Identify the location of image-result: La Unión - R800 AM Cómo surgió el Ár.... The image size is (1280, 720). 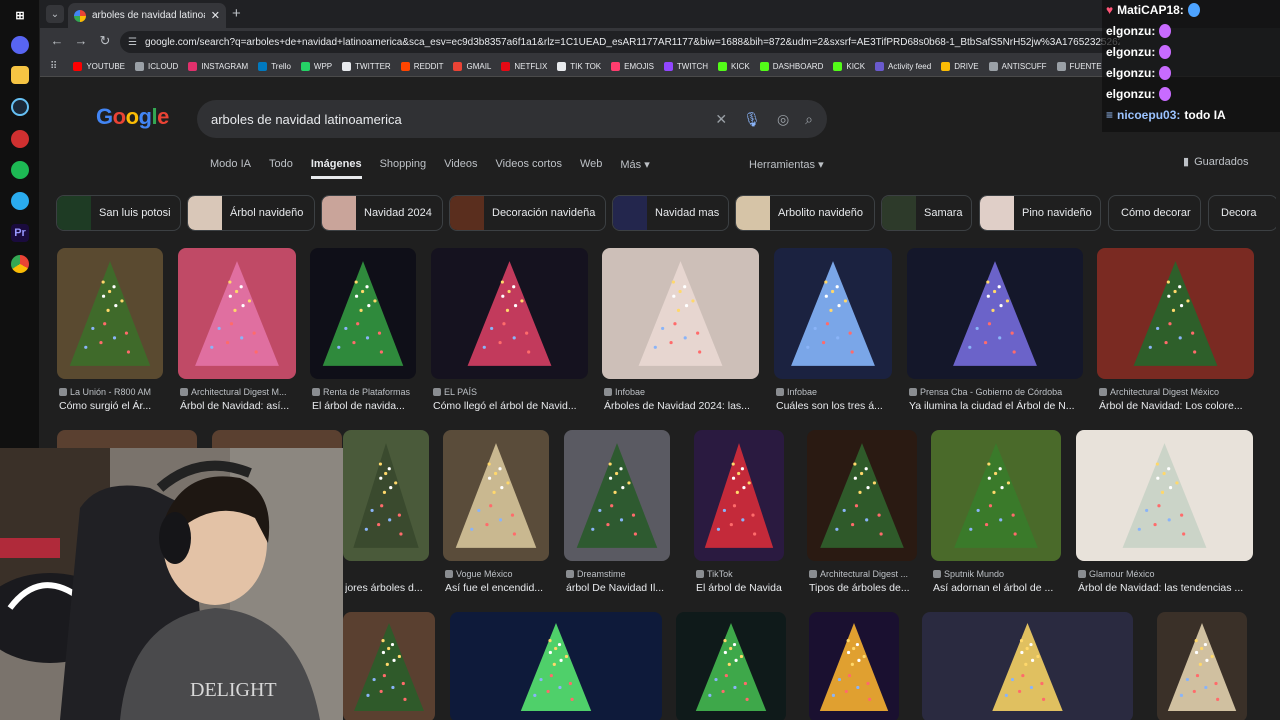
(110, 332).